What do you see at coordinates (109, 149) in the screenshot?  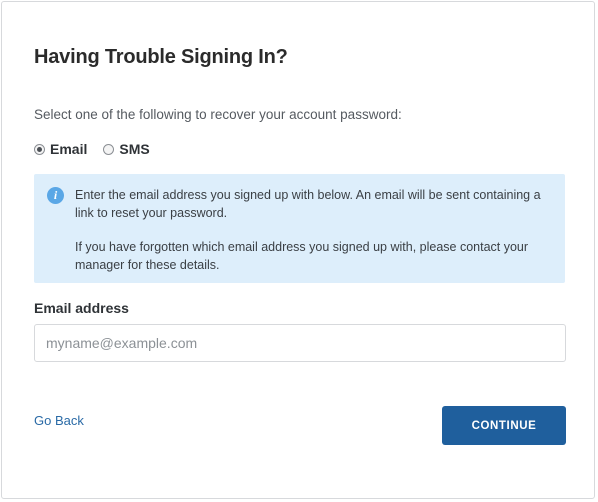 I see `radio-sms-button` at bounding box center [109, 149].